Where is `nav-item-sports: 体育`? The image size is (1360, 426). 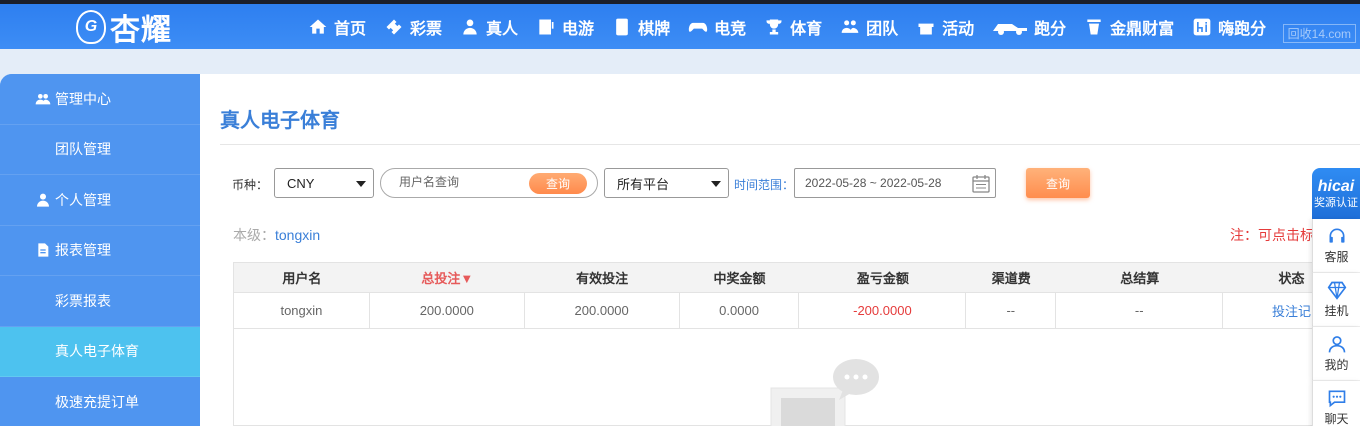 nav-item-sports: 体育 is located at coordinates (793, 27).